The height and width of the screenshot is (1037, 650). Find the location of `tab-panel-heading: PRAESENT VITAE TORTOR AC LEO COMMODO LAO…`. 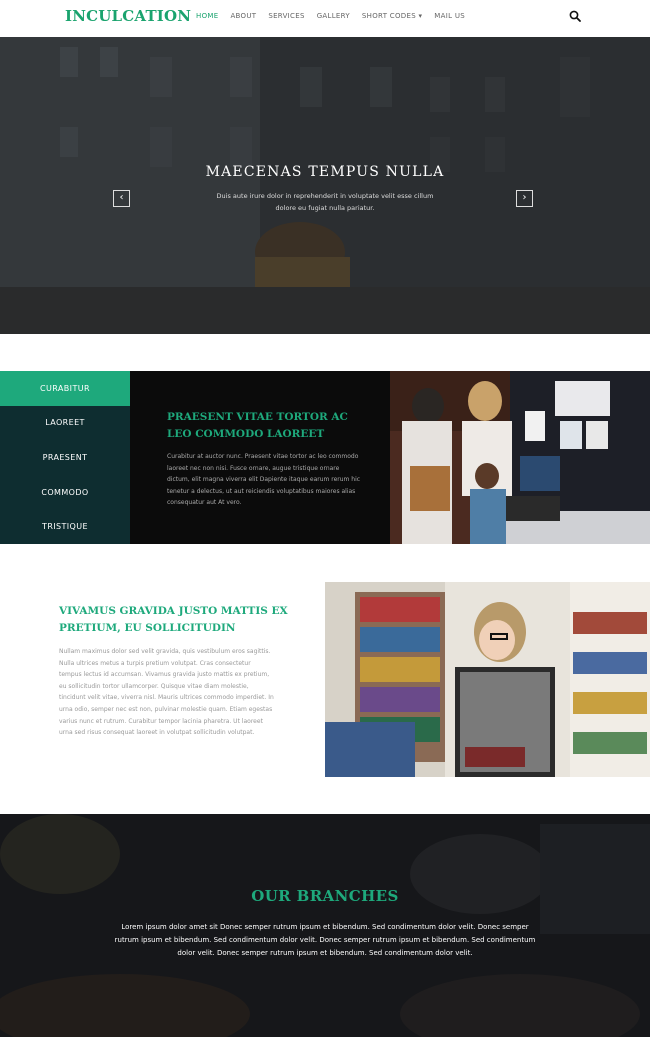

tab-panel-heading: PRAESENT VITAE TORTOR AC LEO COMMODO LAO… is located at coordinates (257, 425).